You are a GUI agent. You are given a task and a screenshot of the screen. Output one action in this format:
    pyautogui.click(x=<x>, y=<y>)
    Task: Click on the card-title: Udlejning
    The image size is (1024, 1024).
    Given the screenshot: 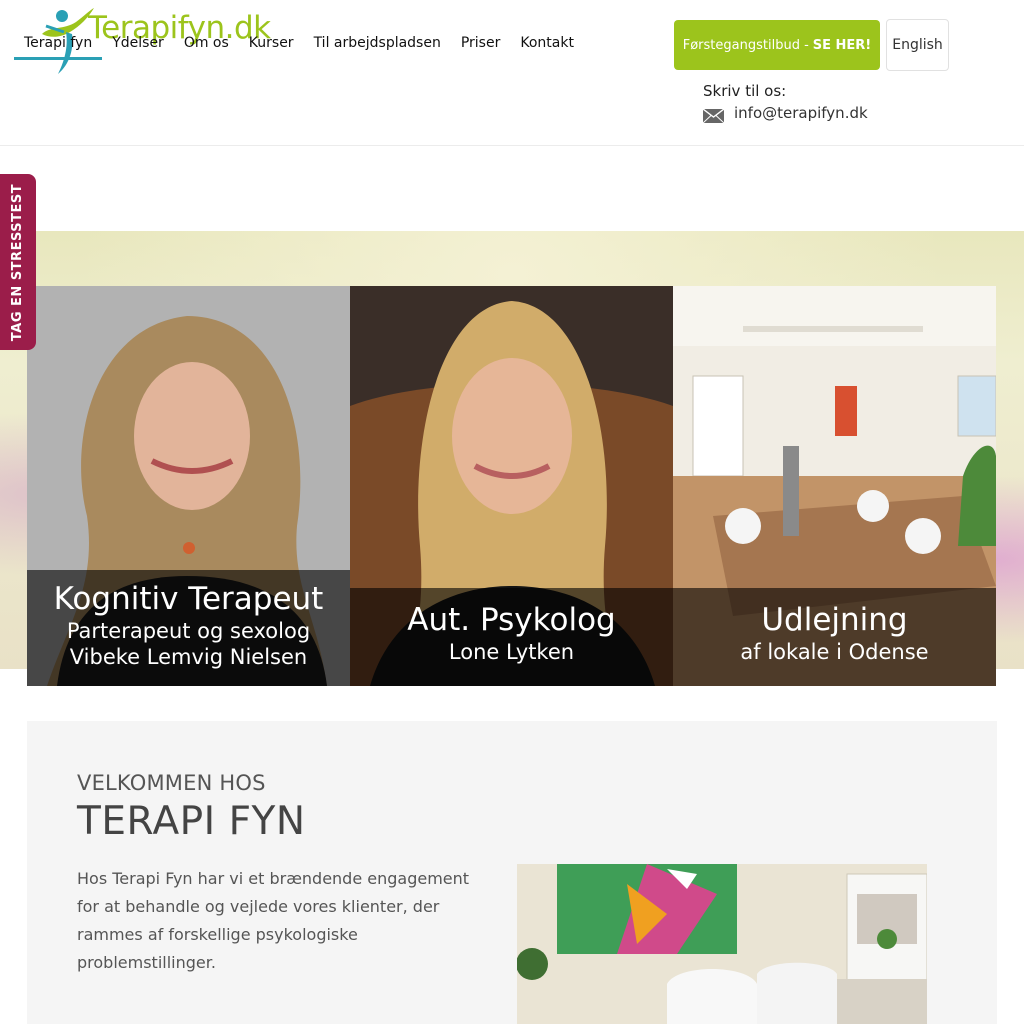 What is the action you would take?
    pyautogui.click(x=834, y=620)
    